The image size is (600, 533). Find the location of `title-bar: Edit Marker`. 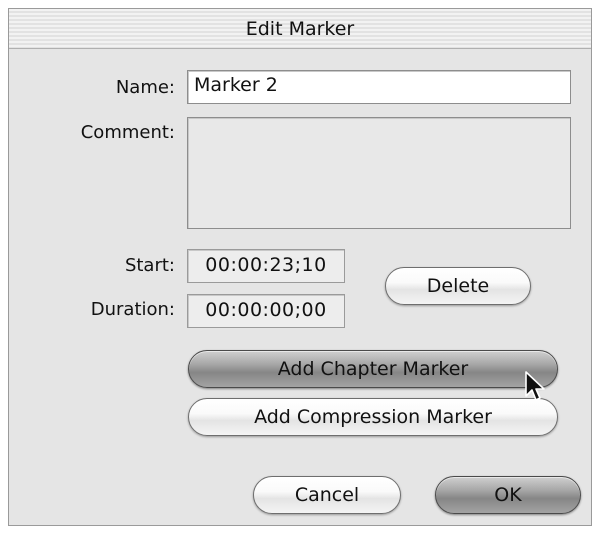

title-bar: Edit Marker is located at coordinates (300, 29).